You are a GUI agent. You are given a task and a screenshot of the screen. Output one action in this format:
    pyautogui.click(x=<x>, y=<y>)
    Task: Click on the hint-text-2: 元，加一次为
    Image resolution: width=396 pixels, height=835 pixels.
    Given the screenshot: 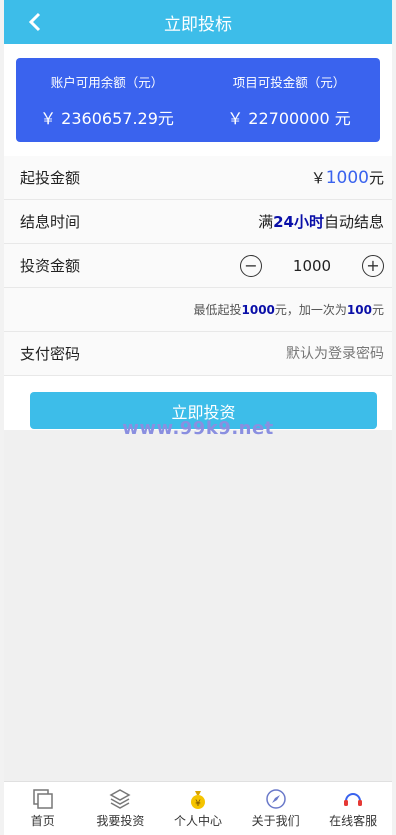 What is the action you would take?
    pyautogui.click(x=310, y=310)
    